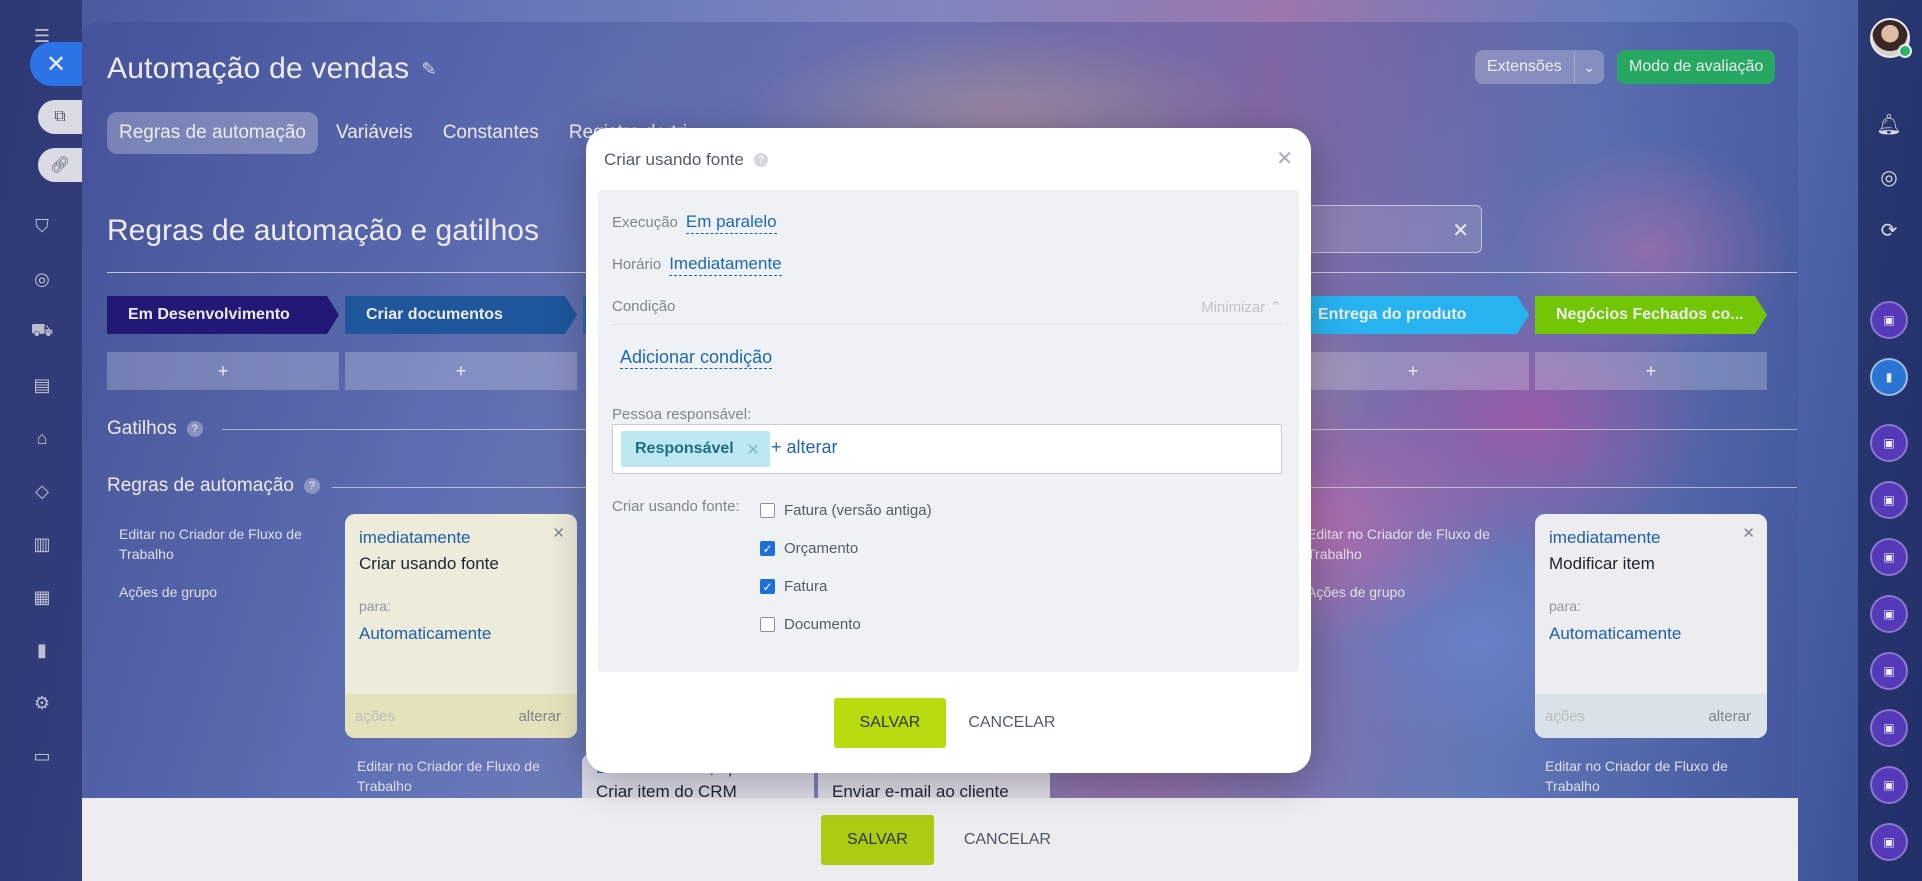  I want to click on dialog-title-text: Criar usando fonte, so click(674, 159).